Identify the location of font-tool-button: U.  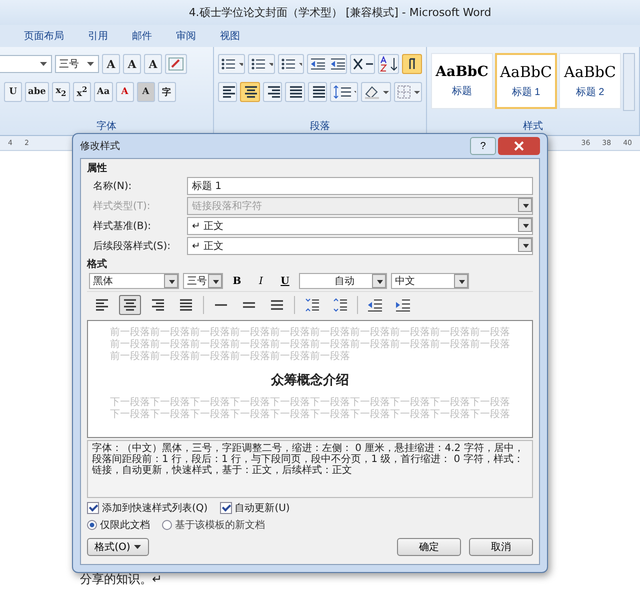
(13, 92).